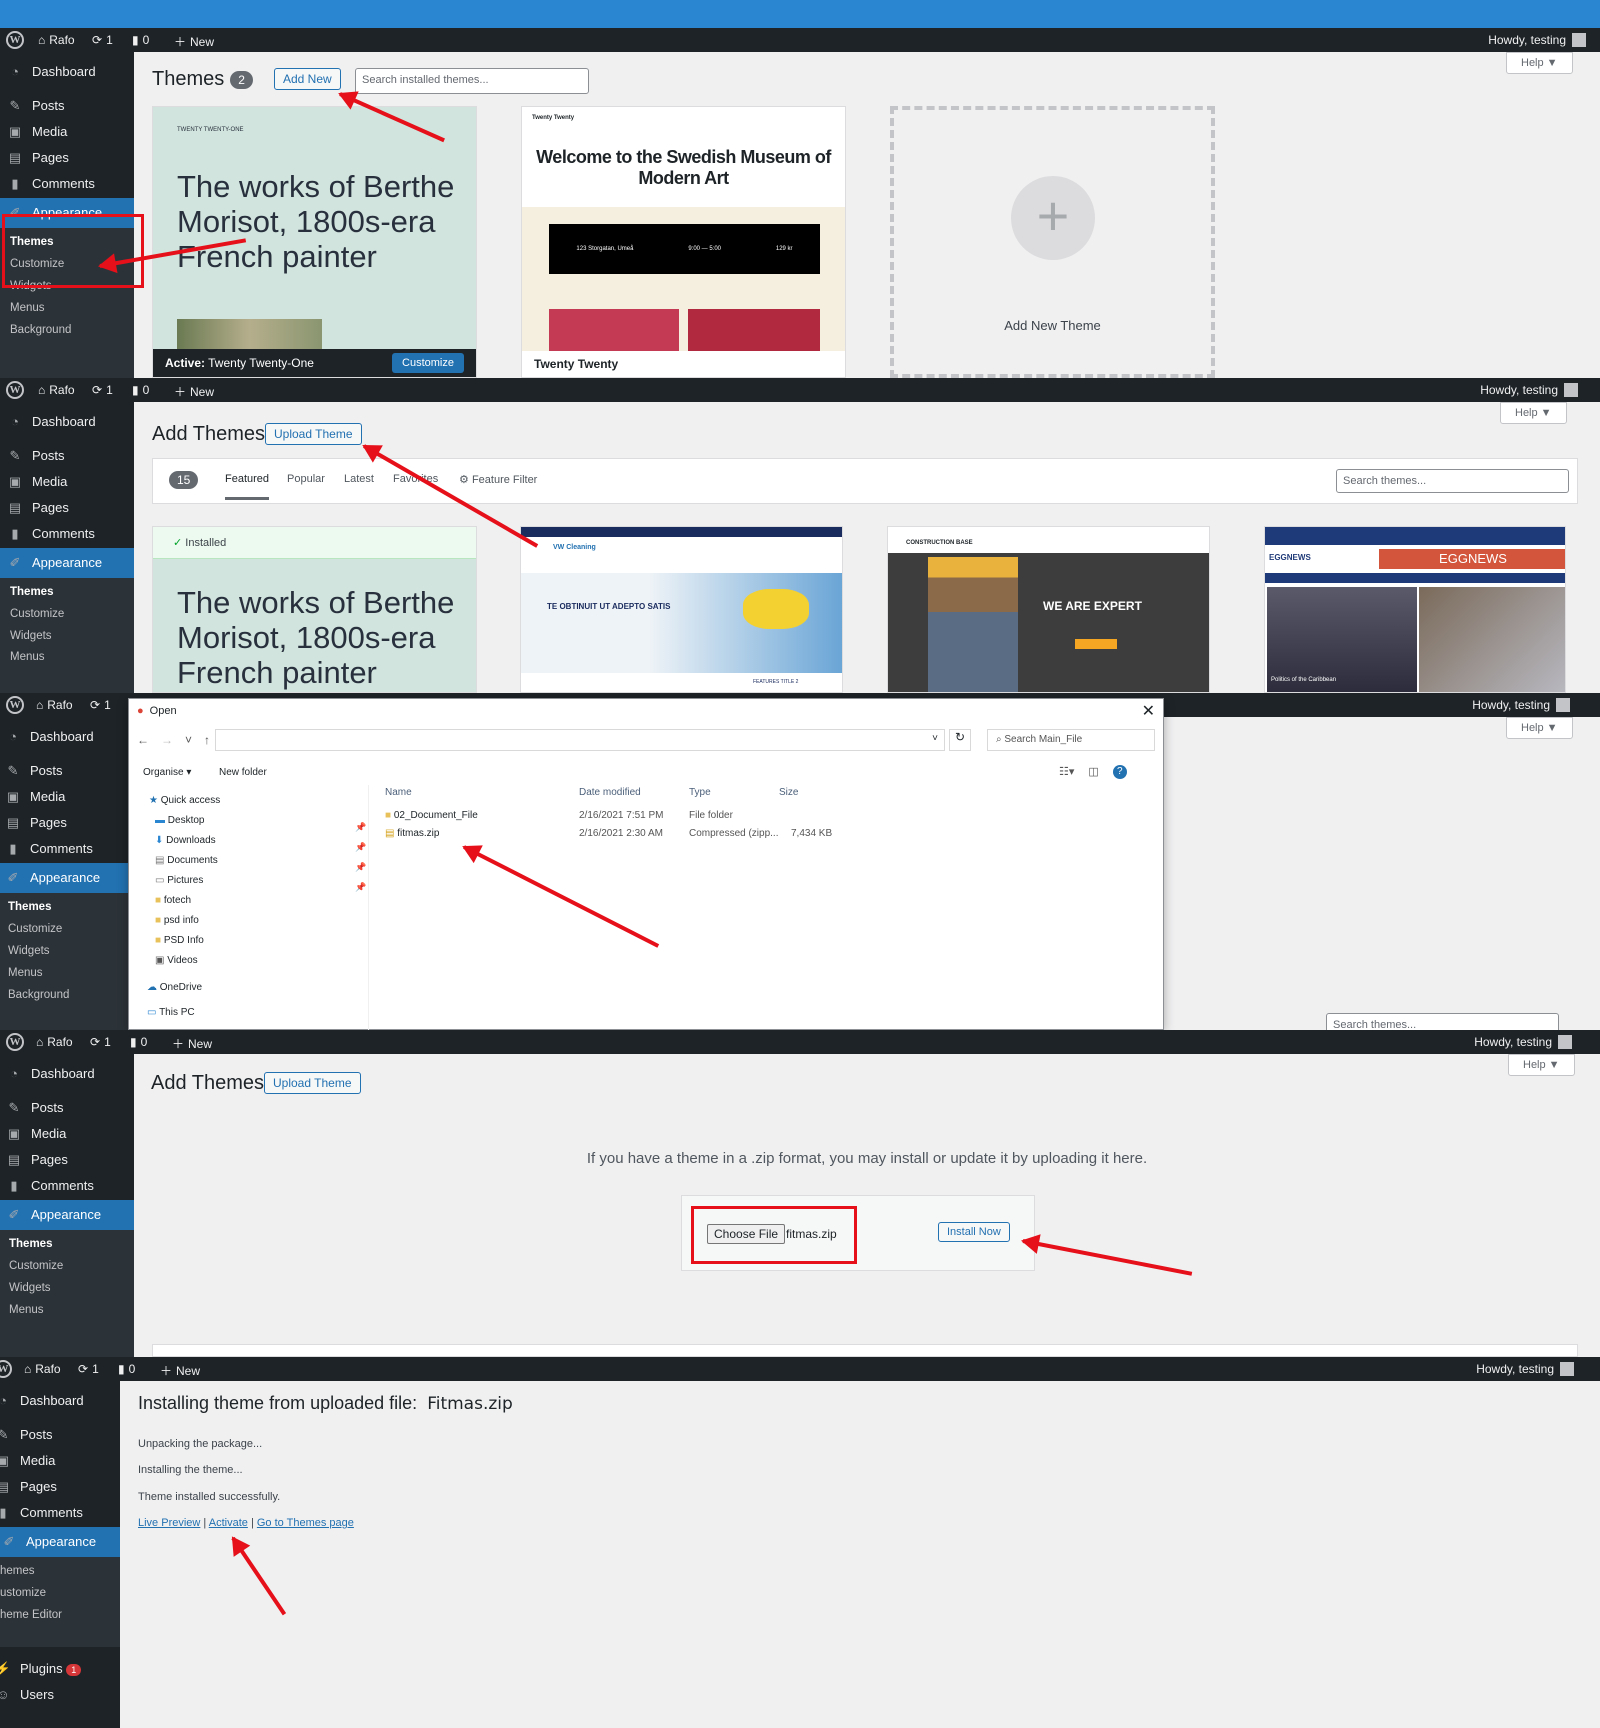  What do you see at coordinates (243, 772) in the screenshot?
I see `new-folder-button: New folder` at bounding box center [243, 772].